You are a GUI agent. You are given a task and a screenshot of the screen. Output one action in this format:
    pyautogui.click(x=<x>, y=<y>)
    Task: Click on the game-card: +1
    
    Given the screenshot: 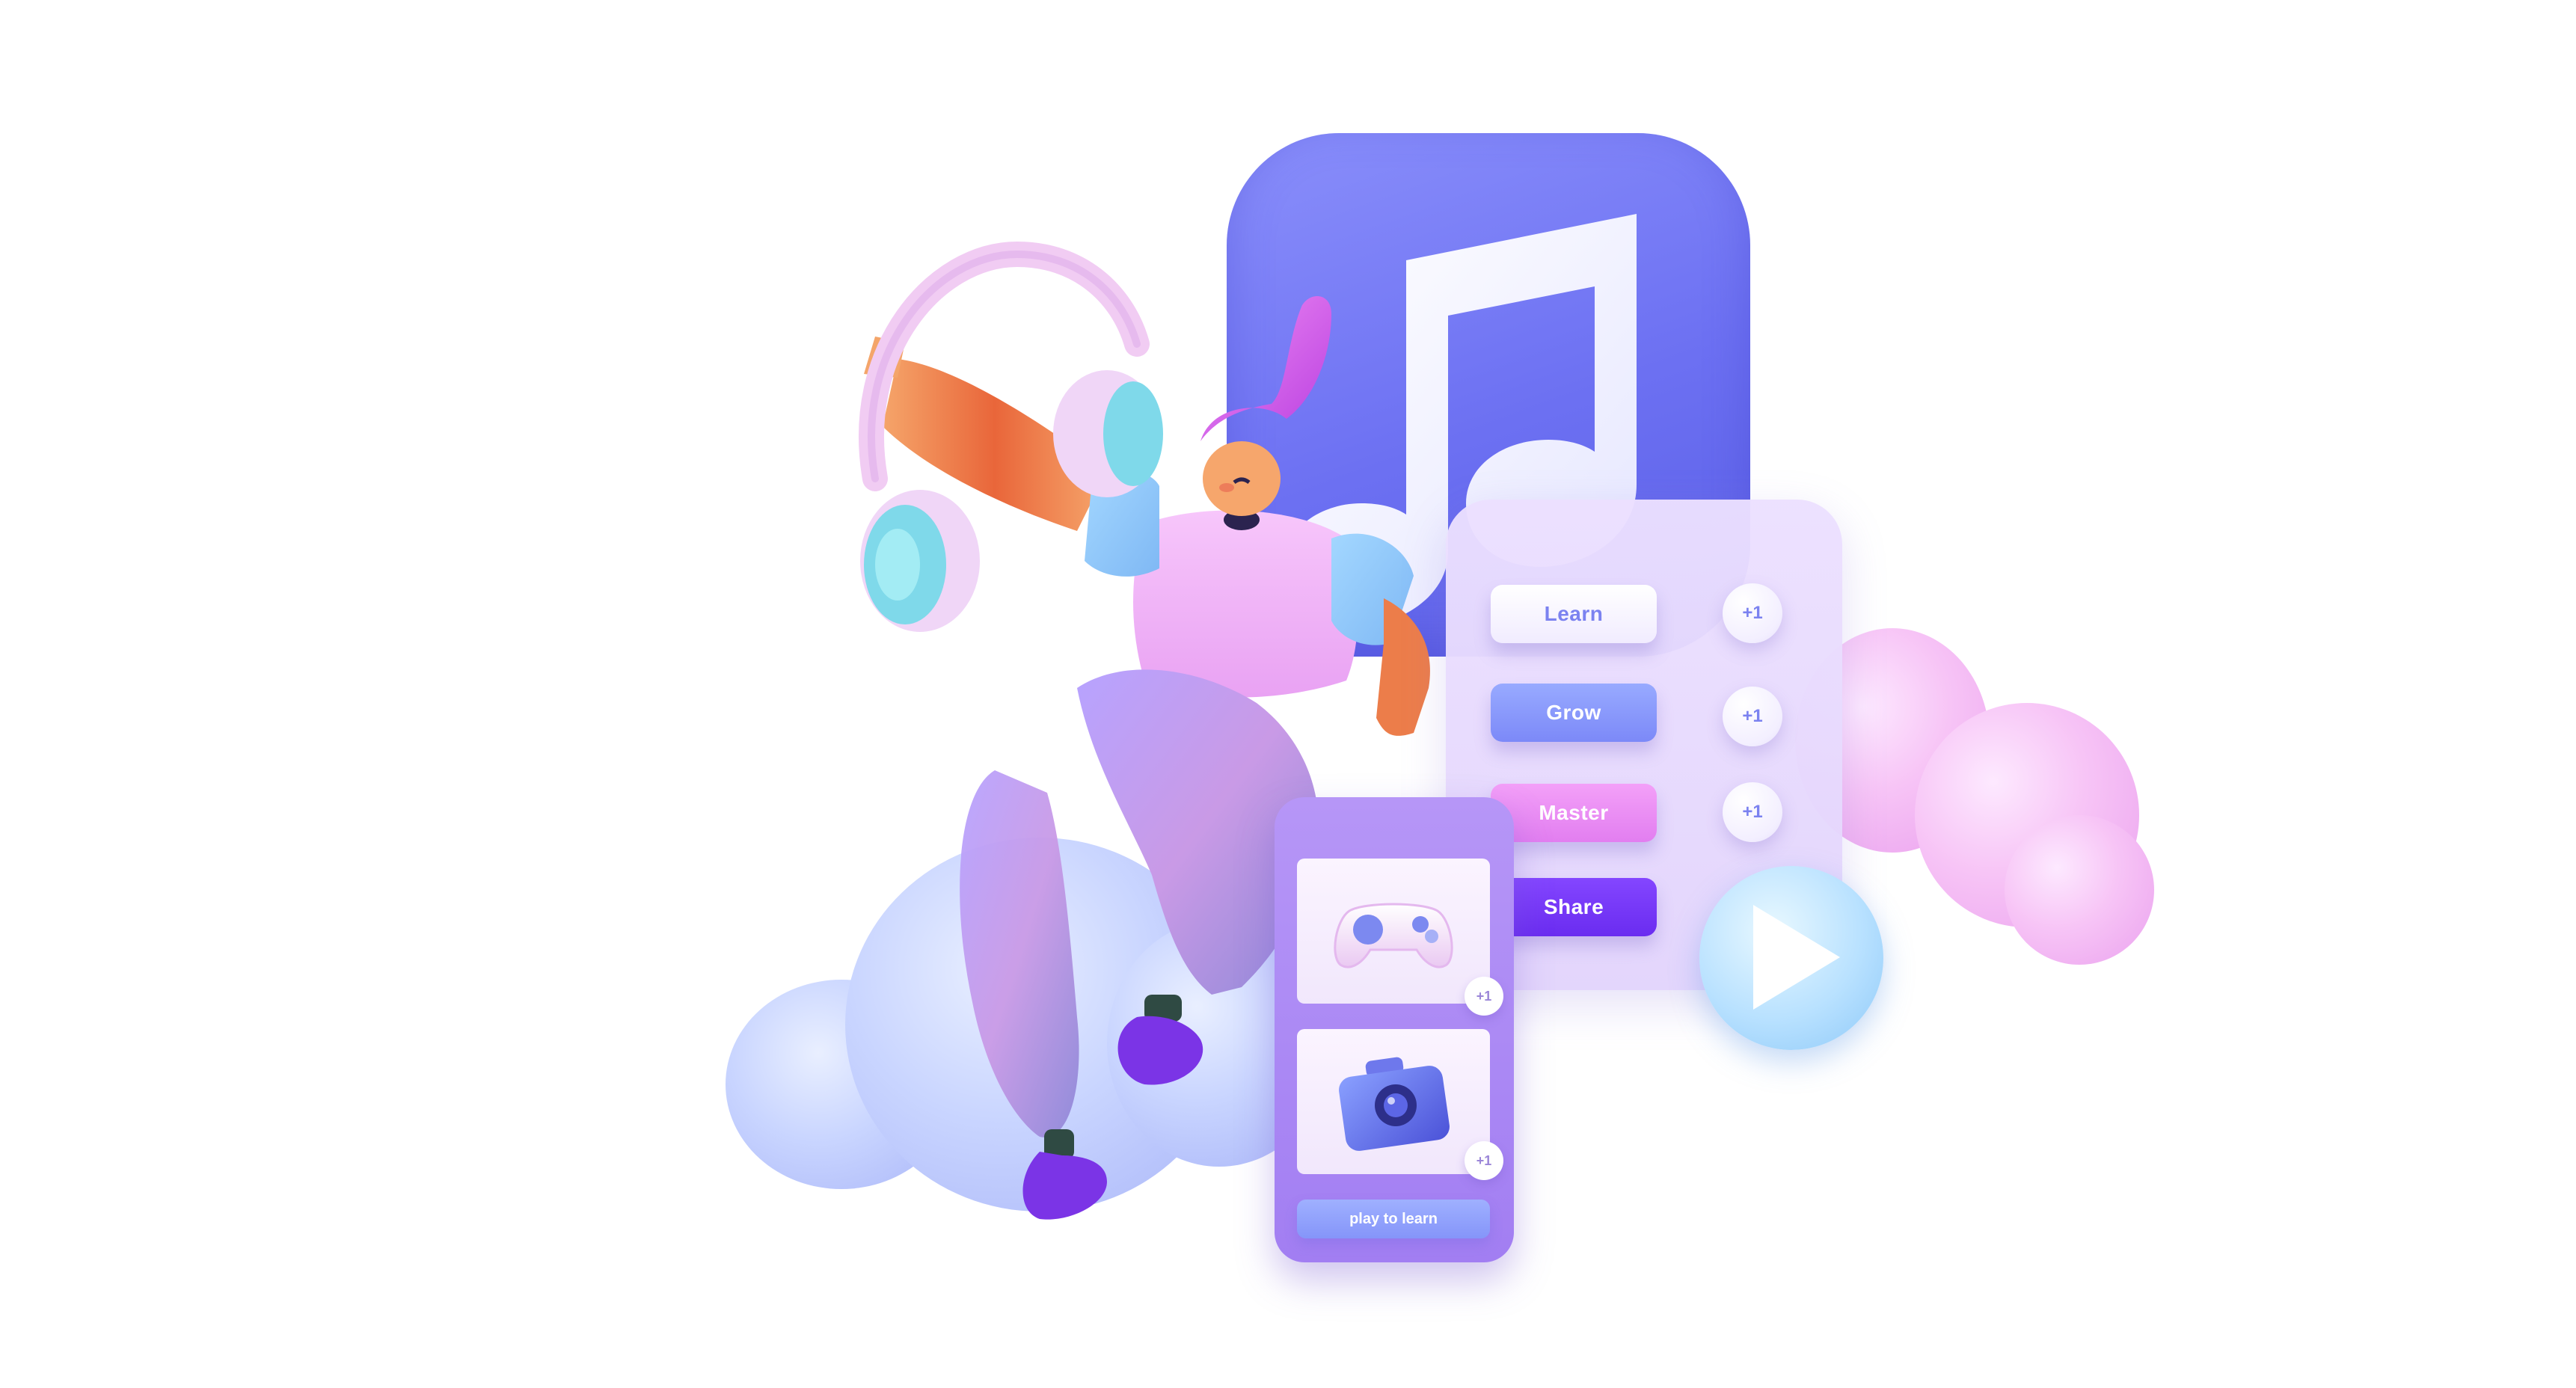 What is the action you would take?
    pyautogui.click(x=1400, y=937)
    